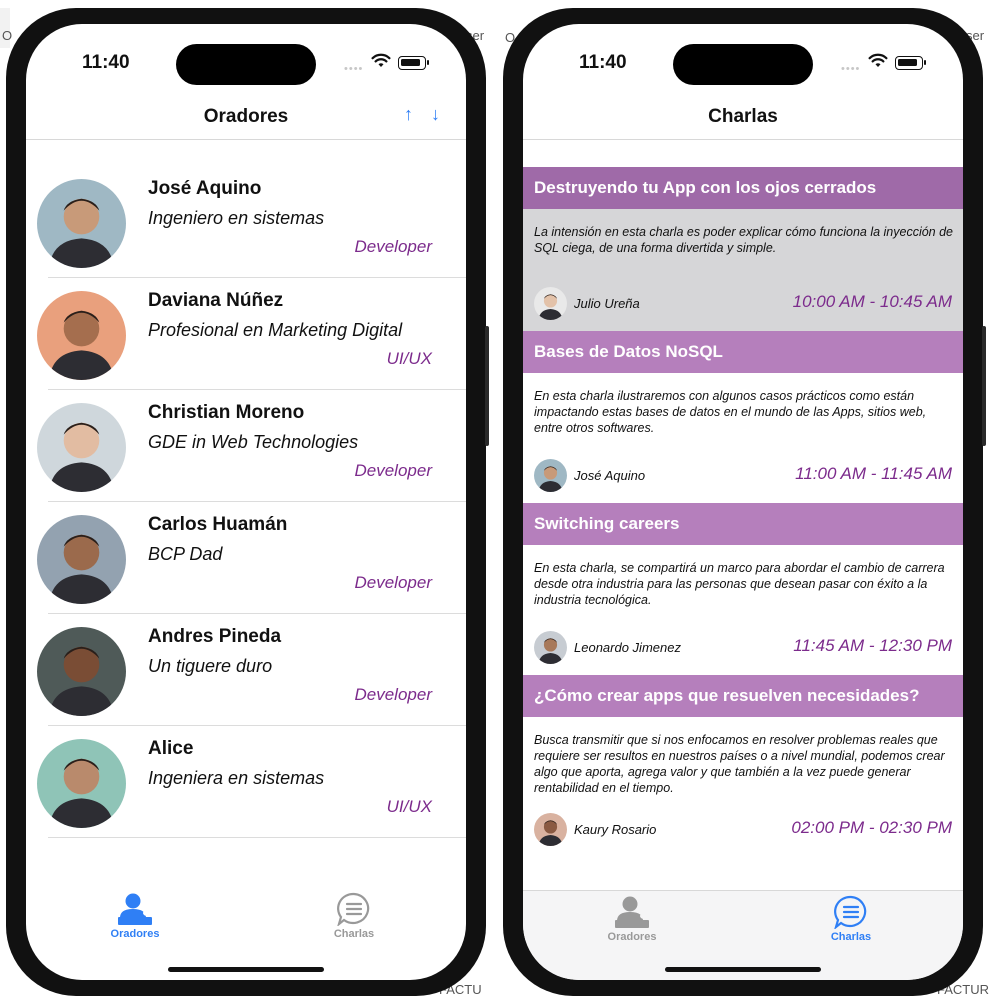 The image size is (992, 1008). I want to click on talk-title: Bases de Datos NoSQL, so click(743, 352).